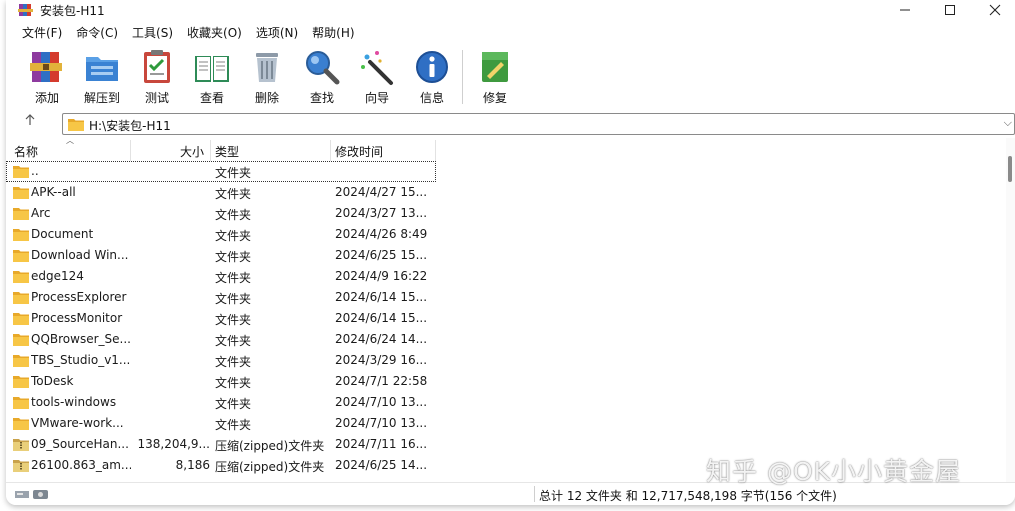  I want to click on maximize-button, so click(950, 10).